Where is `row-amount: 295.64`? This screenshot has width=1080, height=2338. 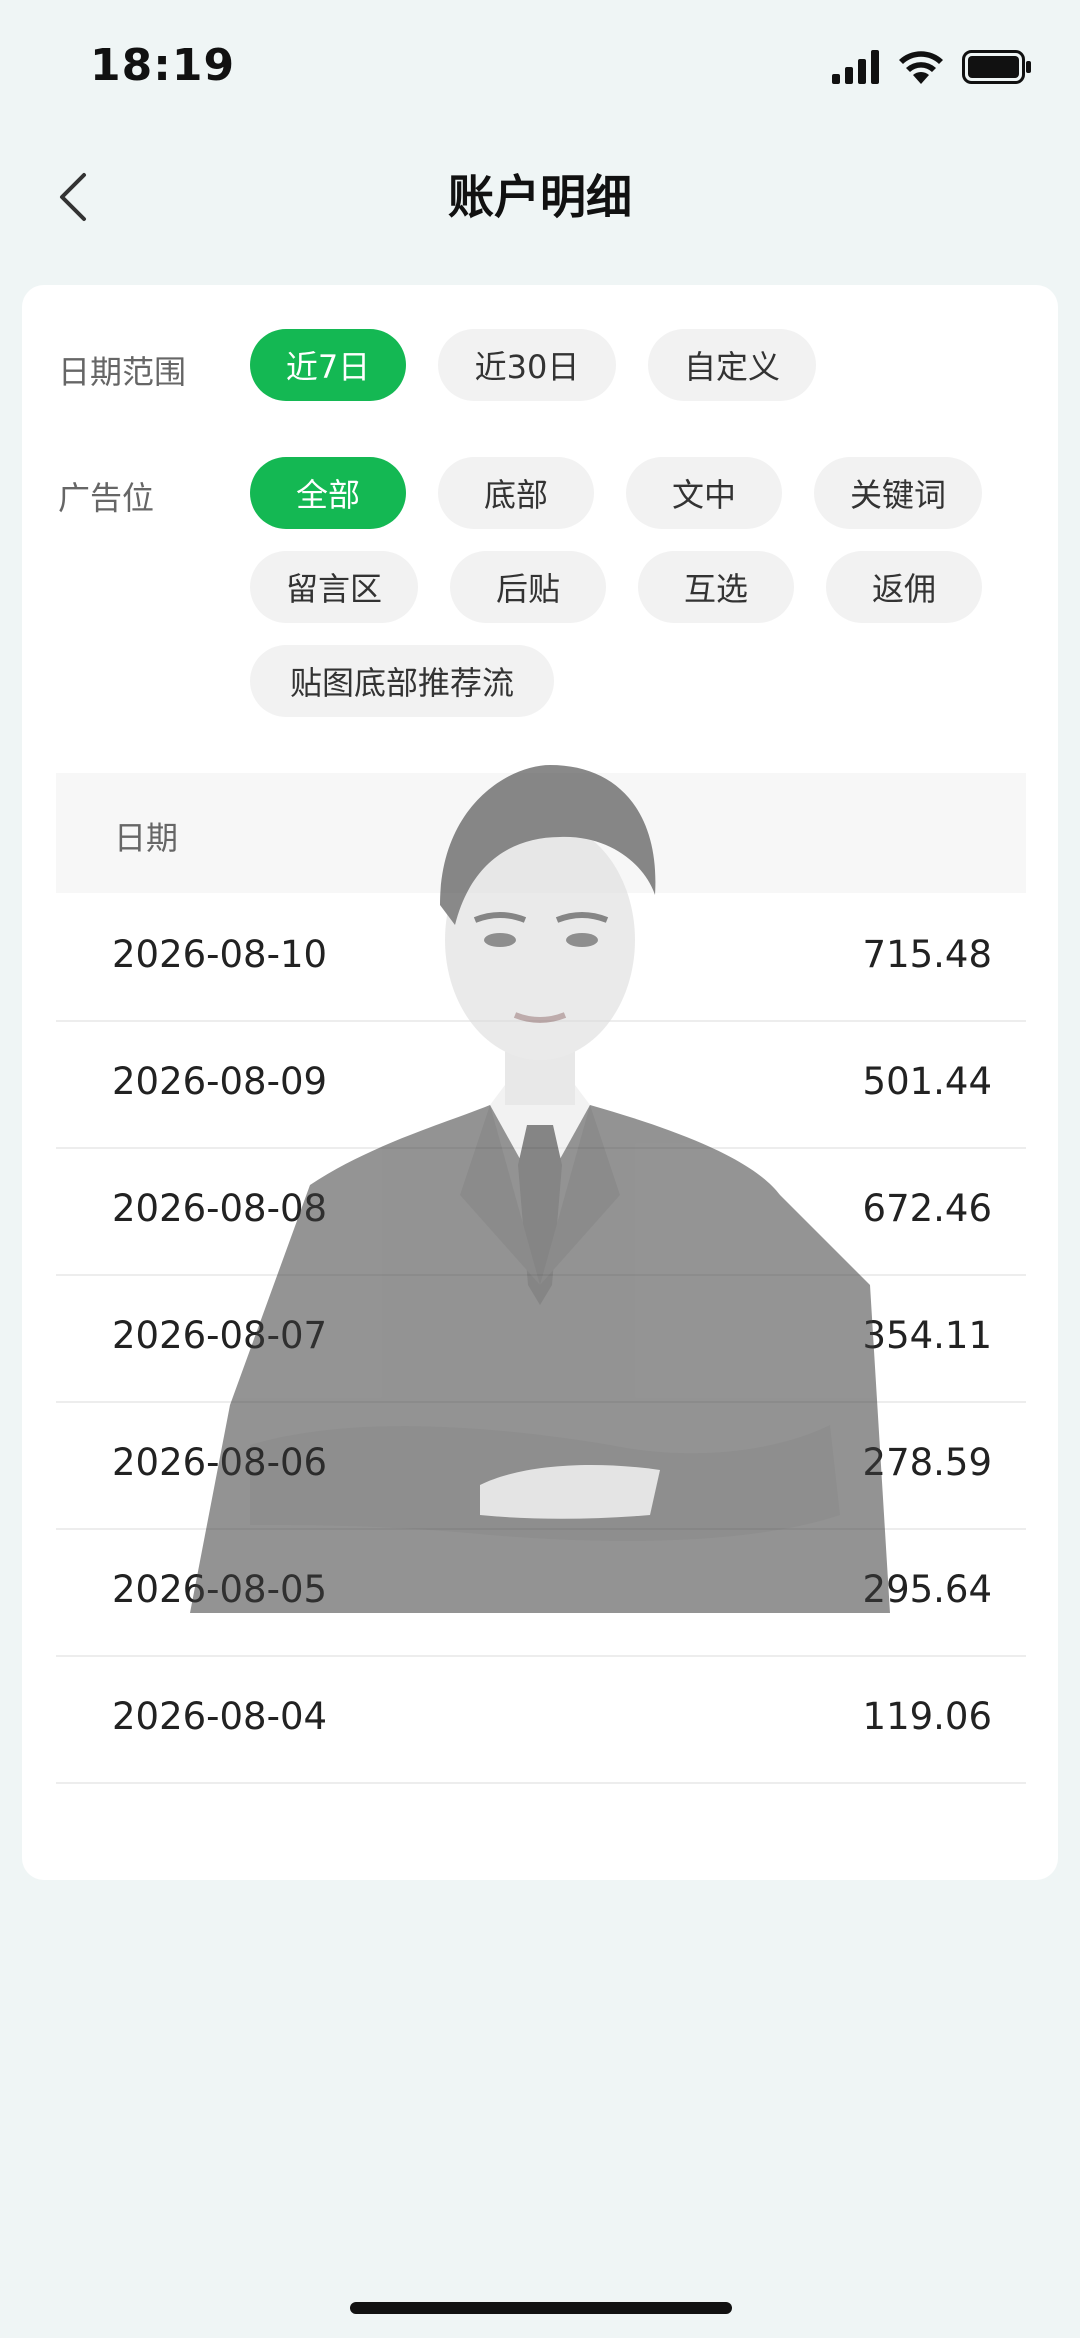 row-amount: 295.64 is located at coordinates (927, 1589).